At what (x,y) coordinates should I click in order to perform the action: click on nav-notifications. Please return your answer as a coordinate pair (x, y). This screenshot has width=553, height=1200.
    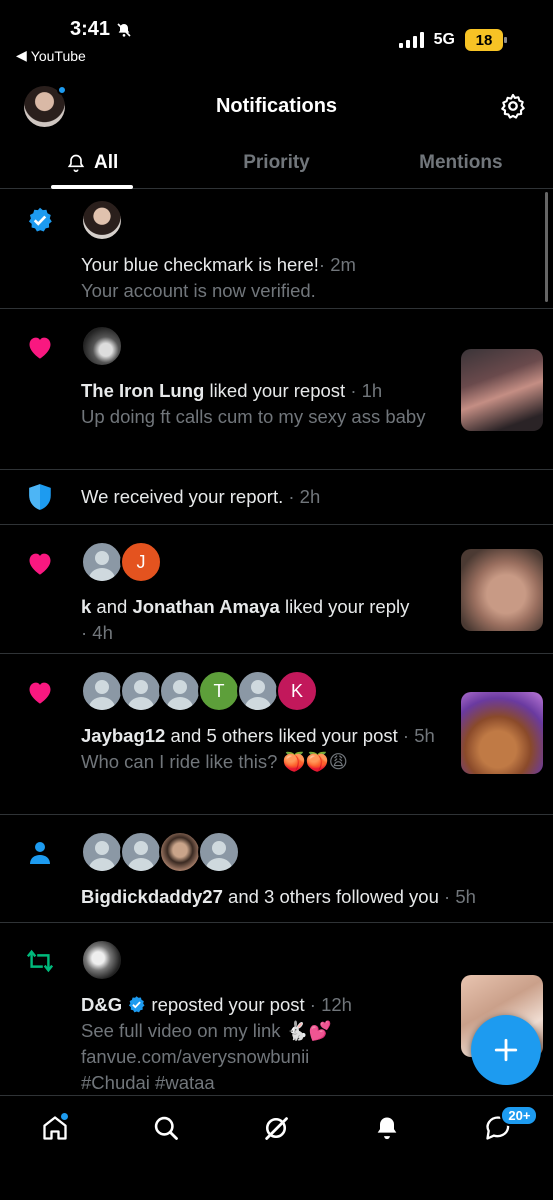
    Looking at the image, I should click on (387, 1148).